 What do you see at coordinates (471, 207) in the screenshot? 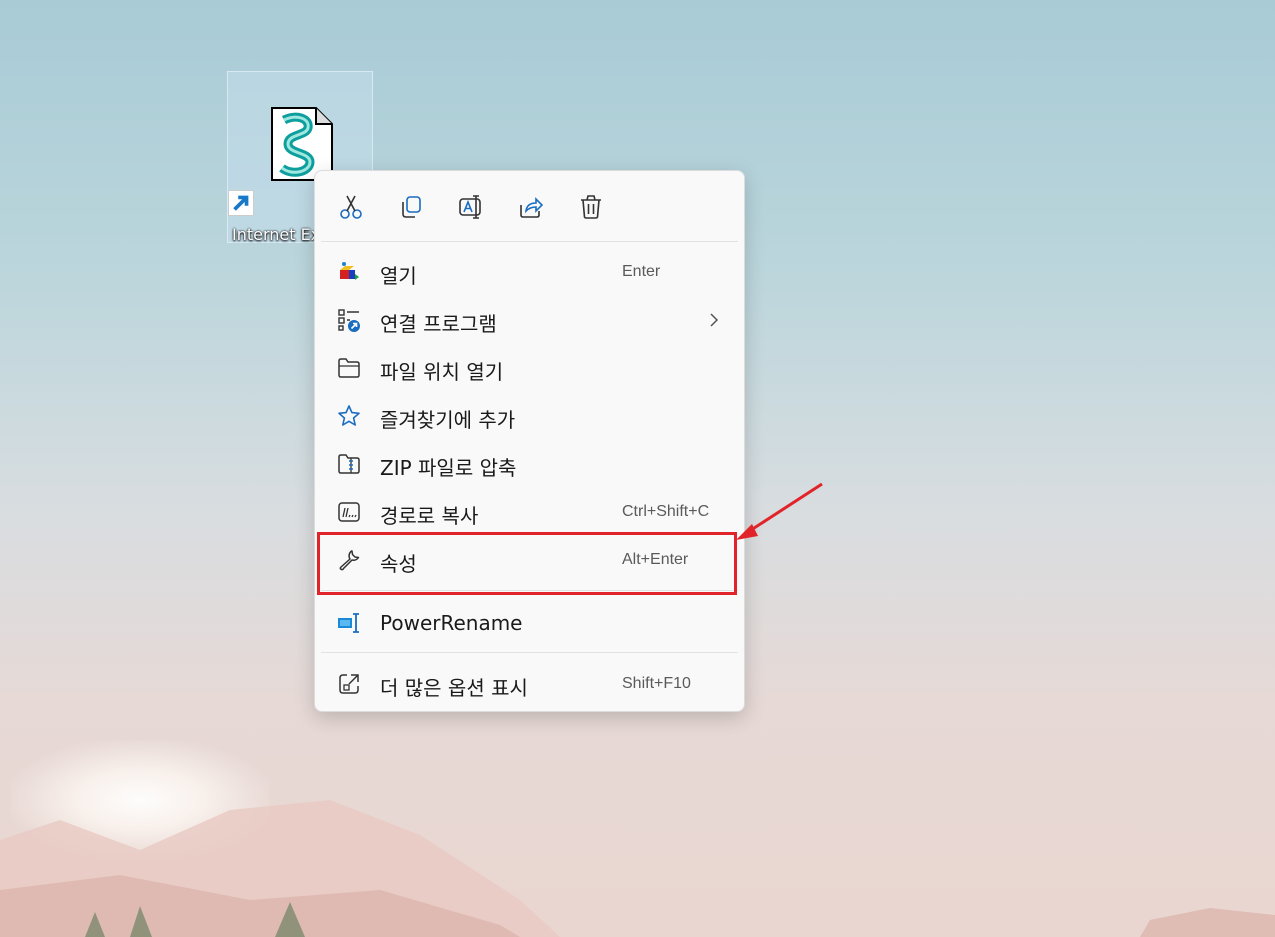
I see `rename-icon` at bounding box center [471, 207].